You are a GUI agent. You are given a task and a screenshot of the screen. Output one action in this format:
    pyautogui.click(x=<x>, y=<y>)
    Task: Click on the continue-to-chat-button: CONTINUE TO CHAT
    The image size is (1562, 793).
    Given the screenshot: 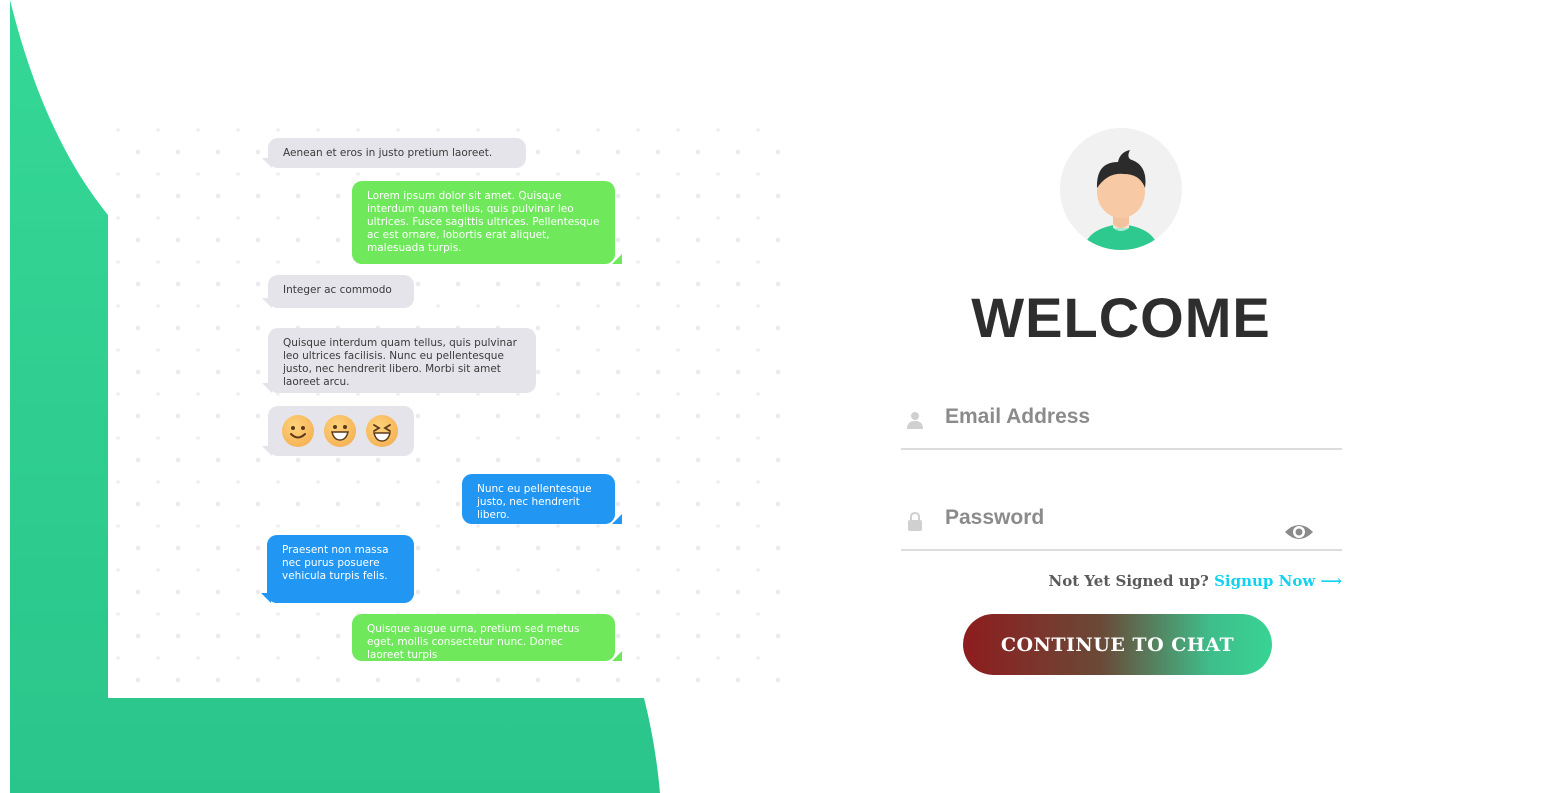 What is the action you would take?
    pyautogui.click(x=1117, y=644)
    